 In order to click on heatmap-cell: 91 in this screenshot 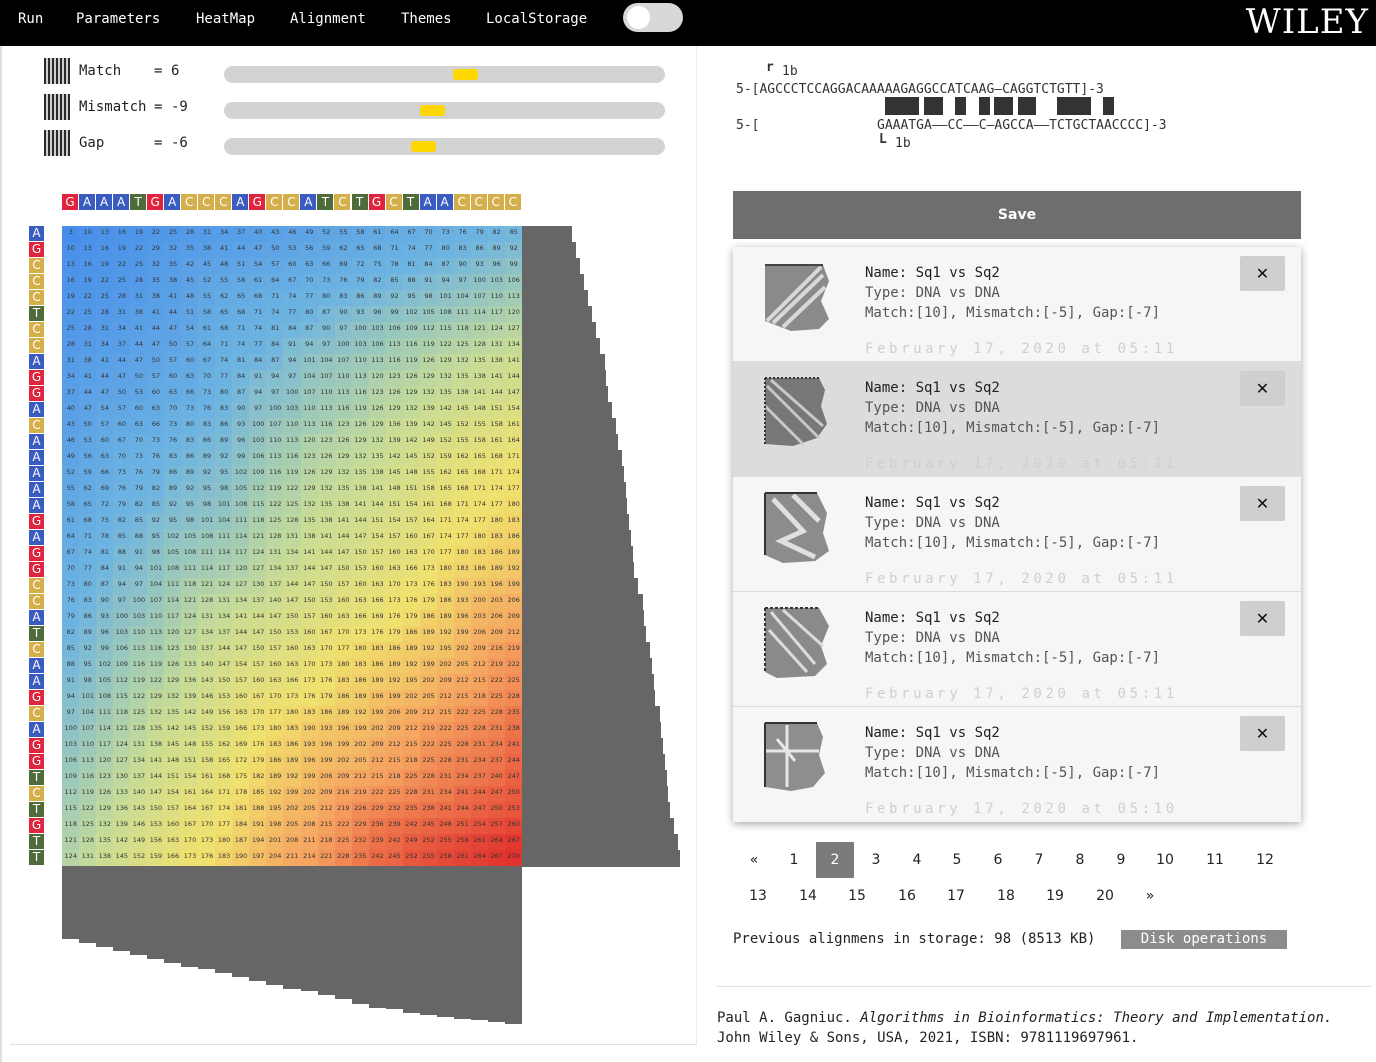, I will do `click(428, 282)`.